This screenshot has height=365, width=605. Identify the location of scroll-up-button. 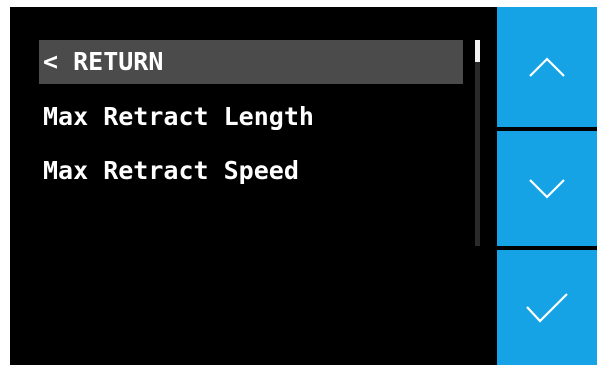
(547, 67).